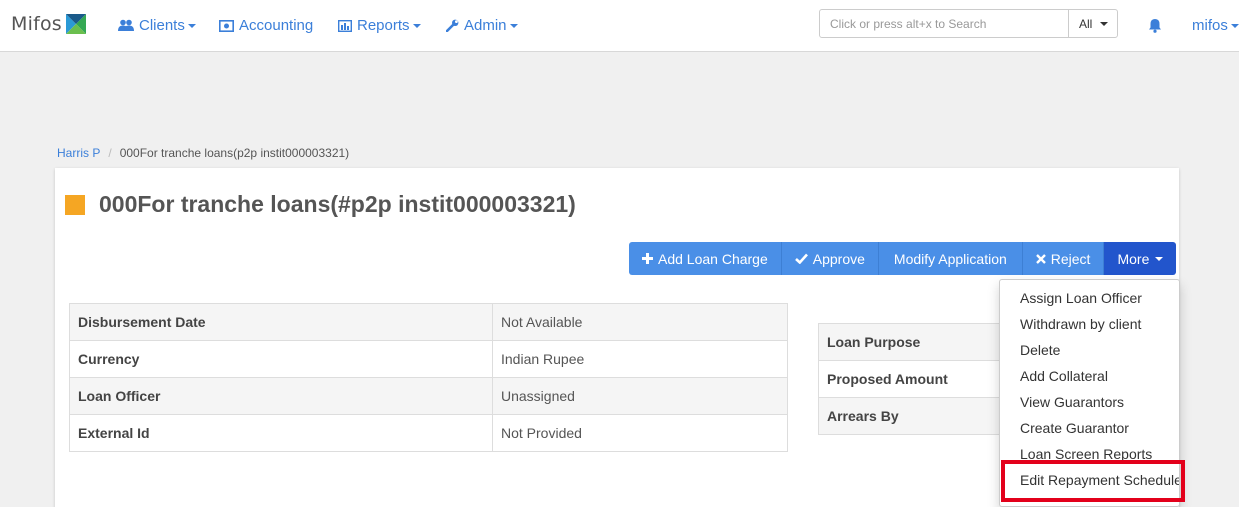 This screenshot has height=507, width=1239. I want to click on menu-item-add-collateral: Add Collateral, so click(1089, 376).